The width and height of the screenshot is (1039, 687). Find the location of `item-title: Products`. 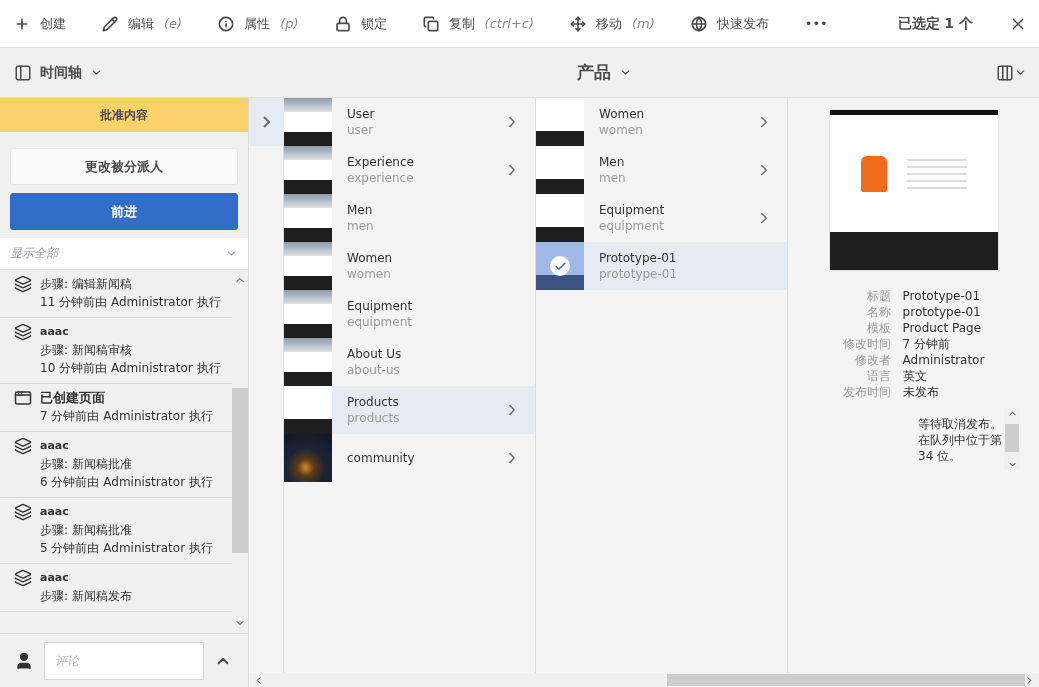

item-title: Products is located at coordinates (373, 402).